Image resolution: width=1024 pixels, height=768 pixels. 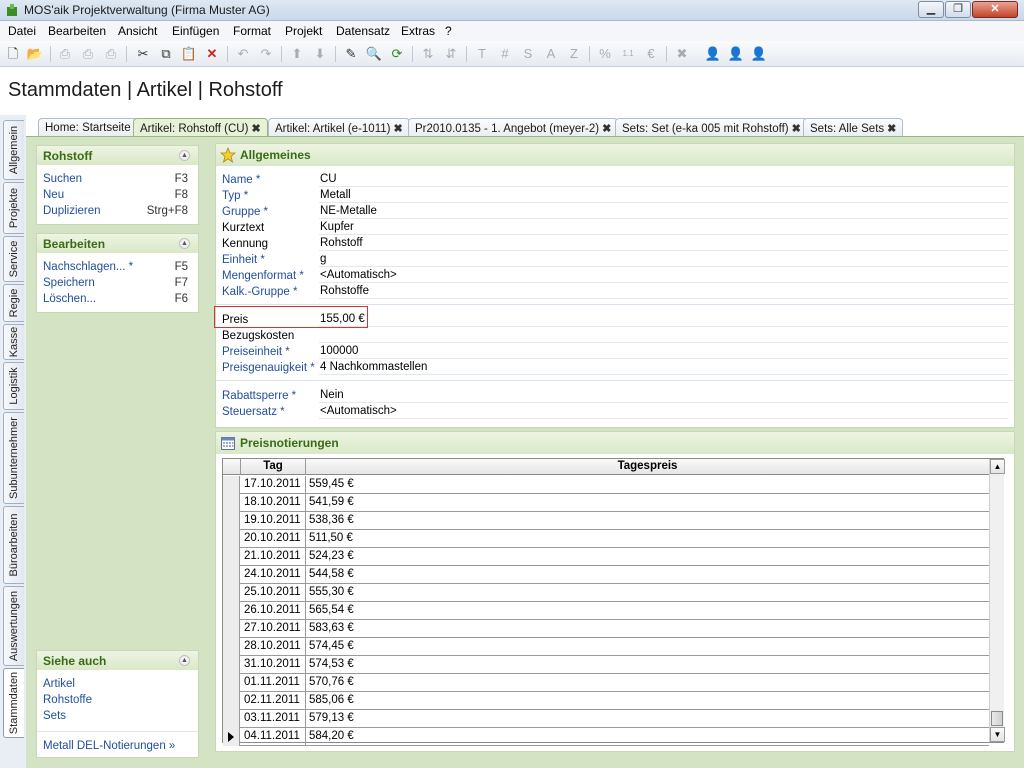 What do you see at coordinates (272, 664) in the screenshot?
I see `cell-tag: 31.10.2011` at bounding box center [272, 664].